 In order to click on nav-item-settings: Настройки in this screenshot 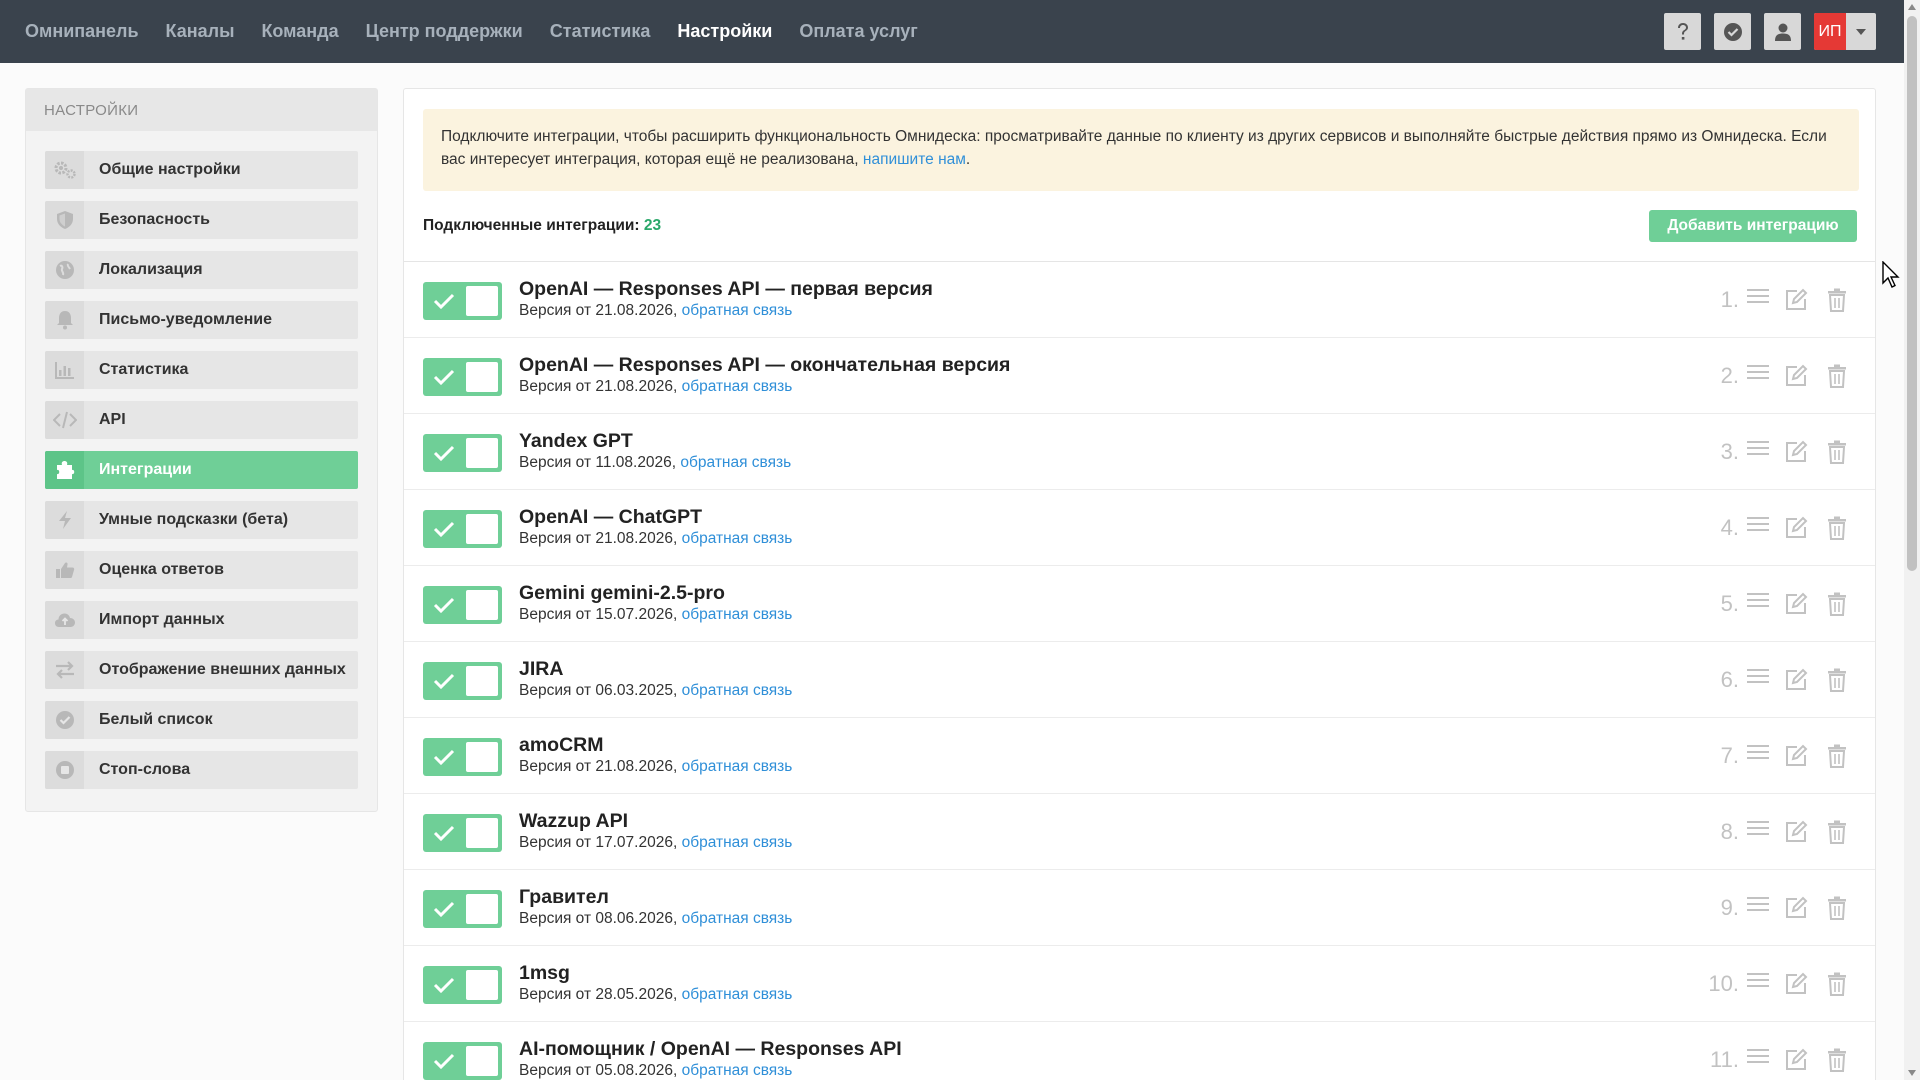, I will do `click(724, 31)`.